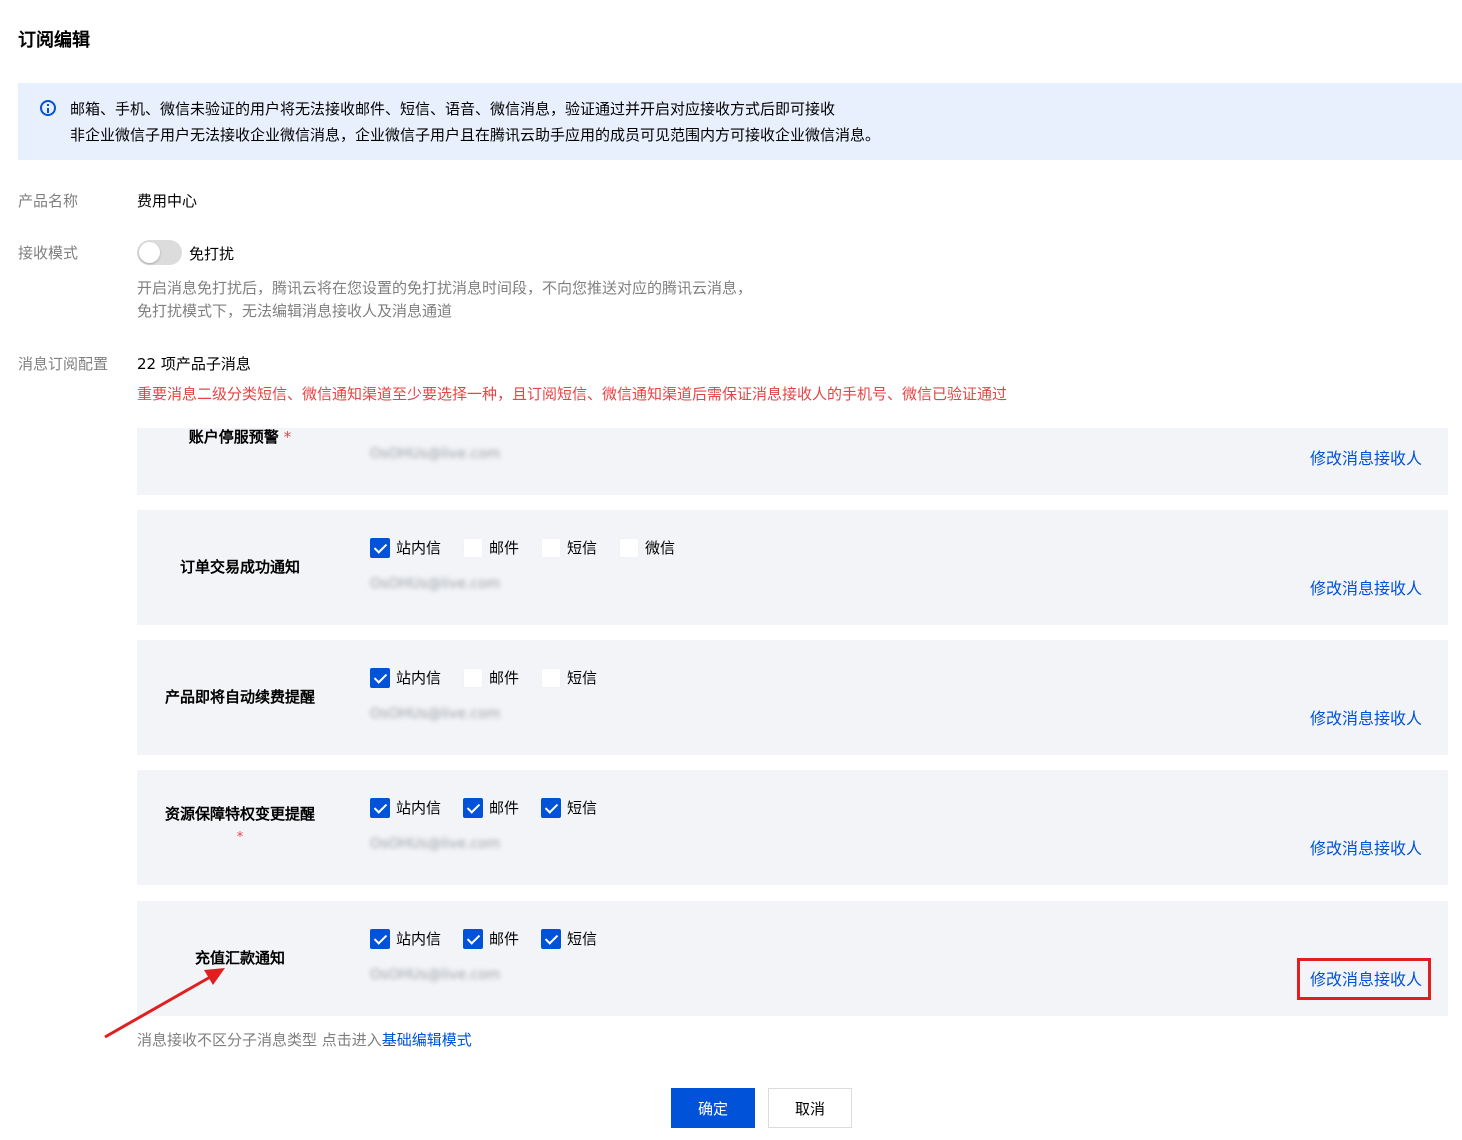 The height and width of the screenshot is (1140, 1462). I want to click on do-not-disturb-label: 免打扰, so click(212, 254).